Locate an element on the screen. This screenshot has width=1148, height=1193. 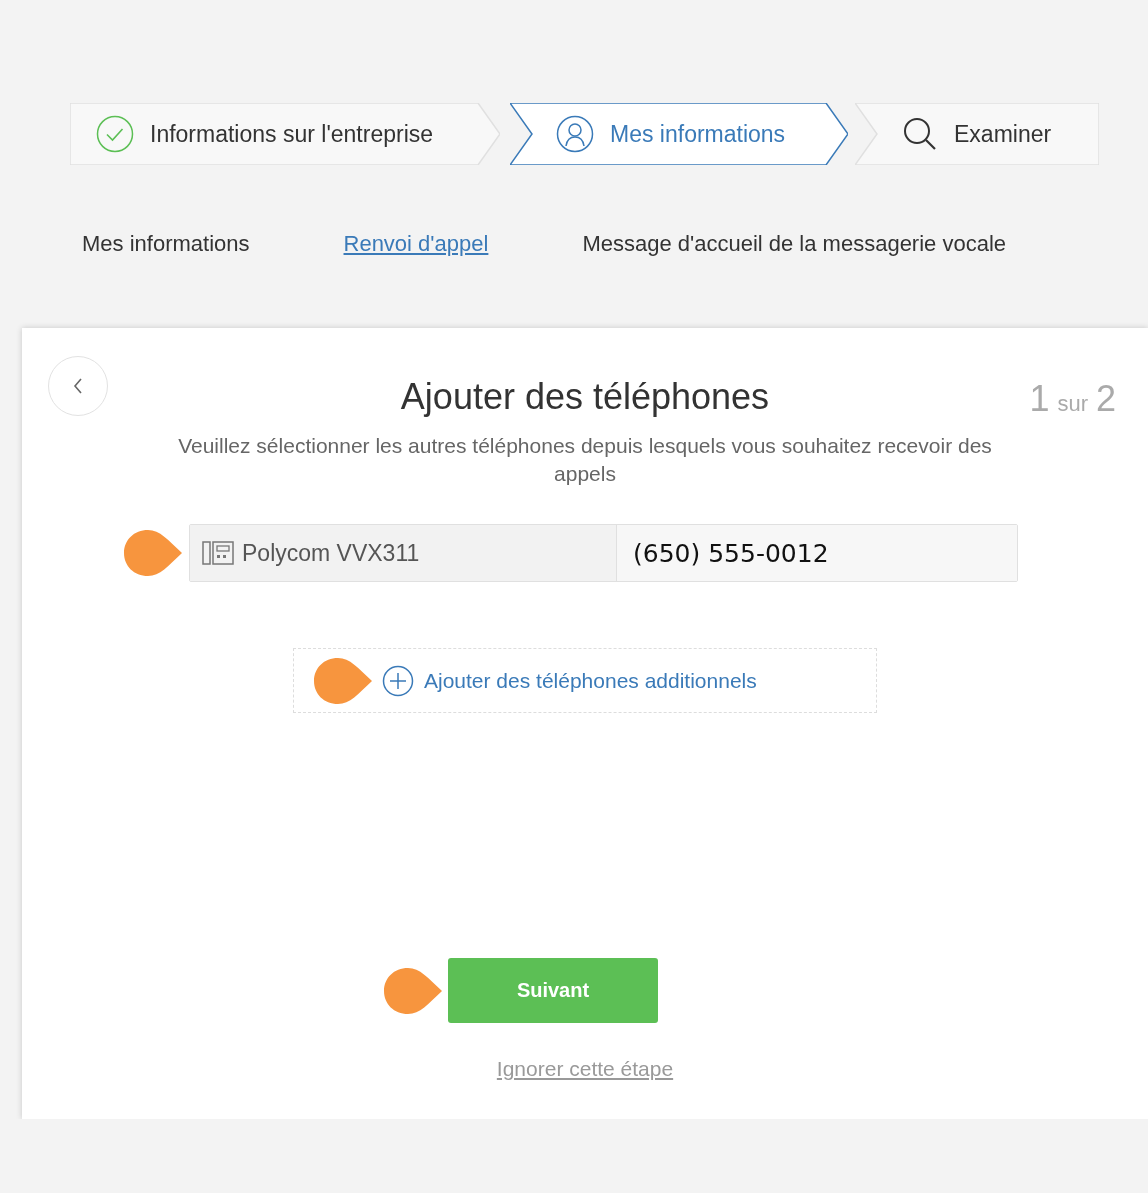
check-circle-icon is located at coordinates (115, 134).